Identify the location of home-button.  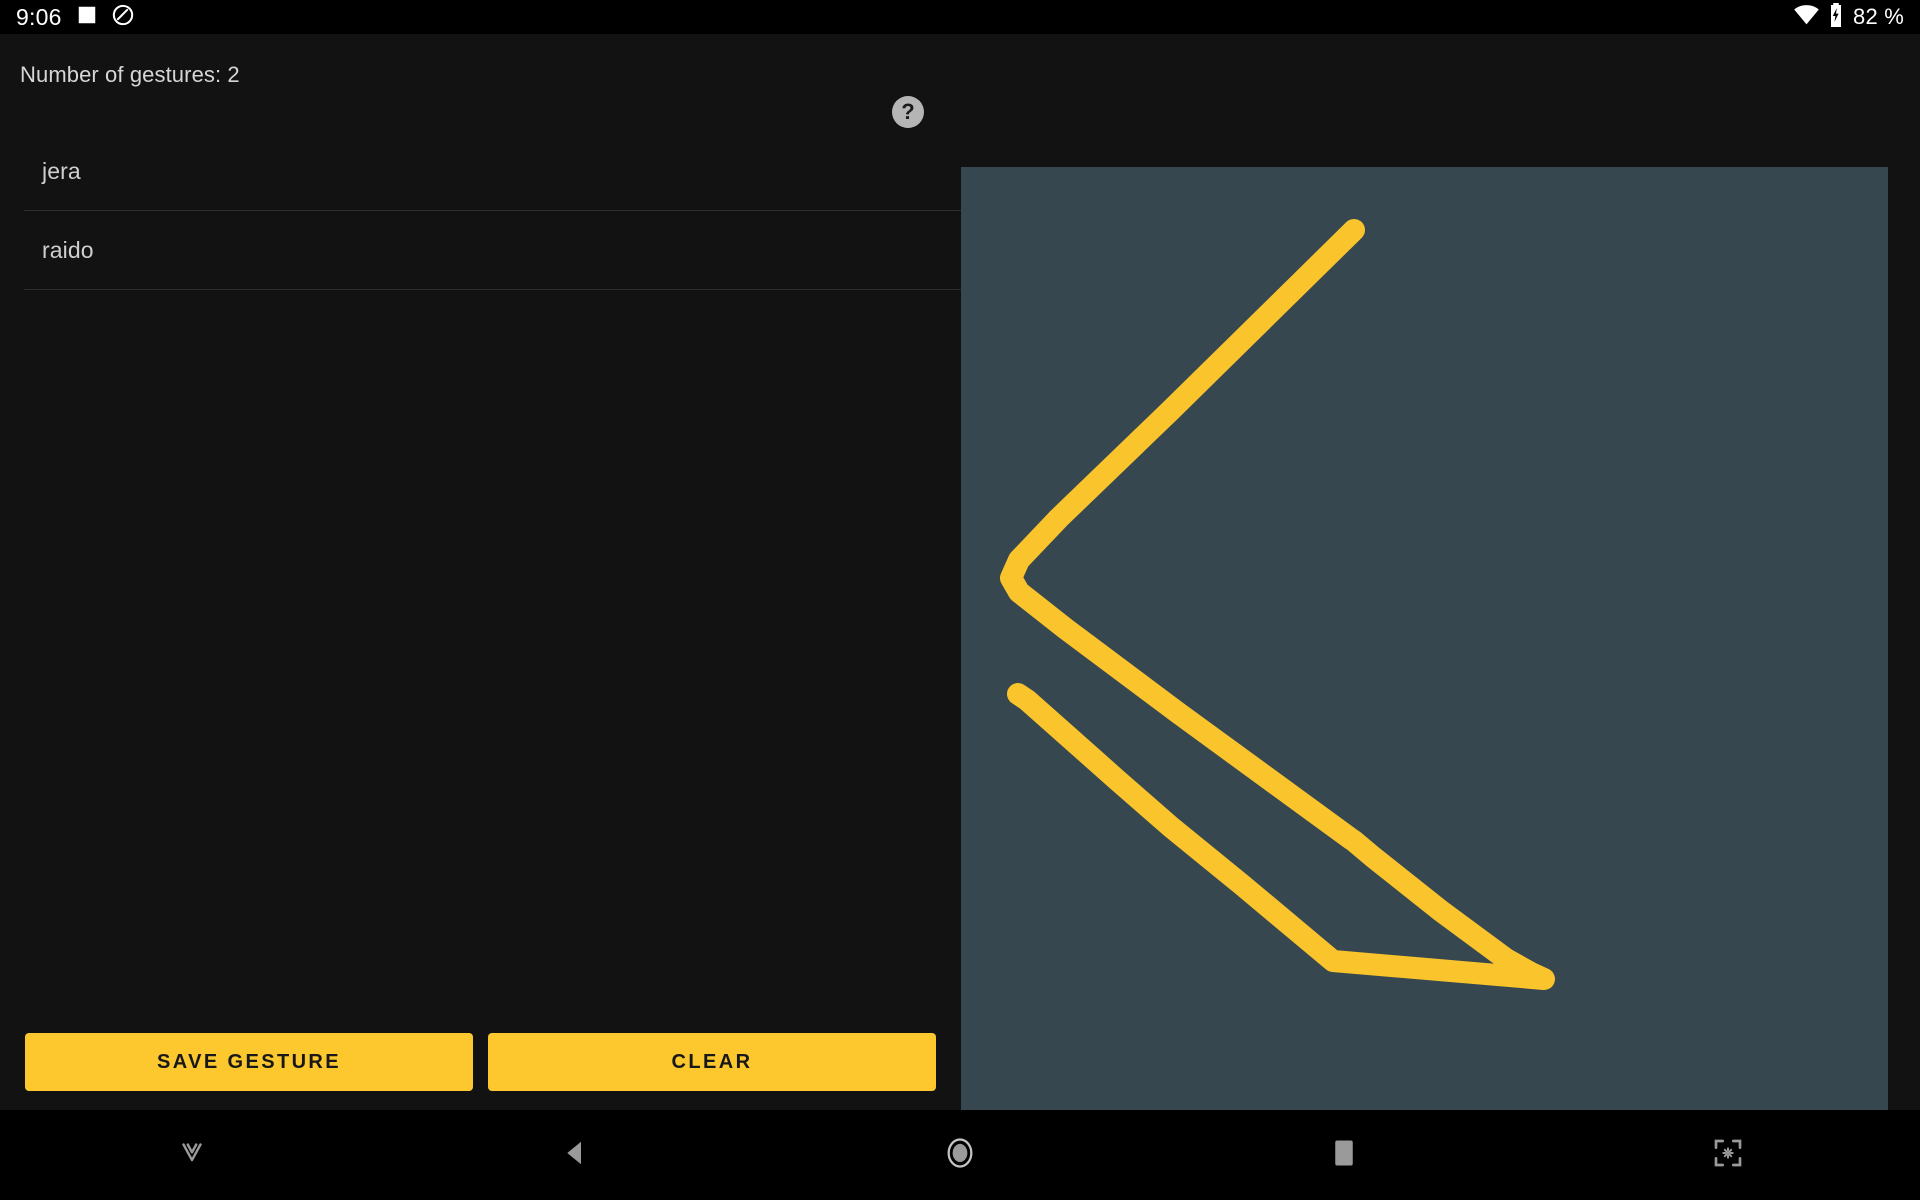
(960, 1155).